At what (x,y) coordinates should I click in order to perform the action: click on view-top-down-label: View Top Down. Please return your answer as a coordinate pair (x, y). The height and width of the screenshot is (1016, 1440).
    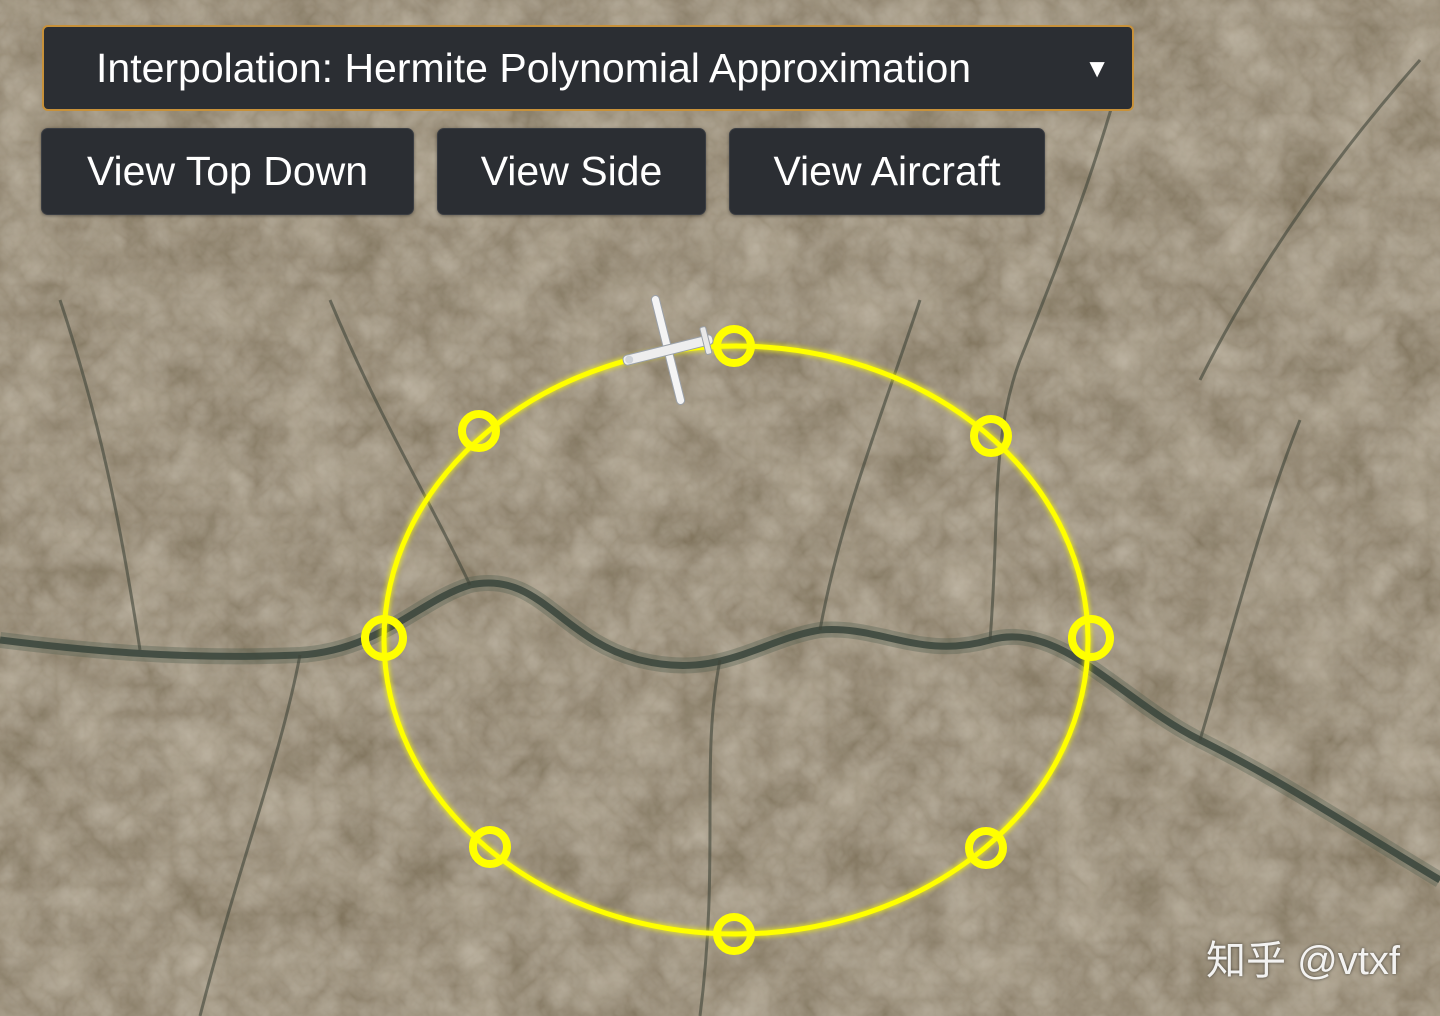
    Looking at the image, I should click on (227, 171).